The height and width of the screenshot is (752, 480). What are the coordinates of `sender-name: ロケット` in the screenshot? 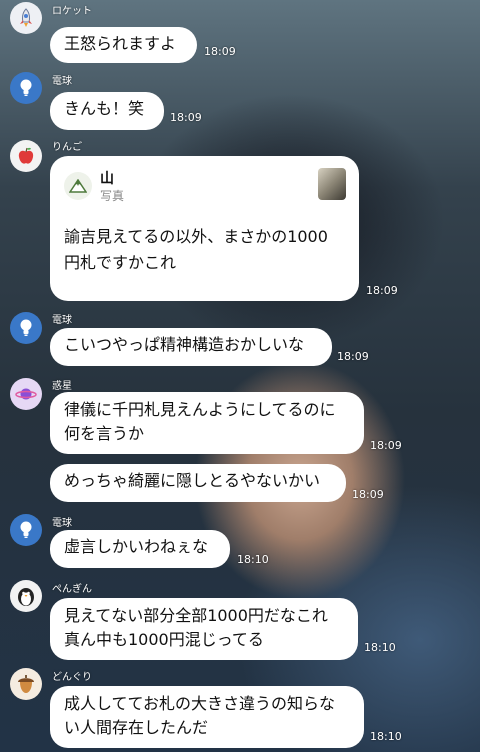 It's located at (72, 11).